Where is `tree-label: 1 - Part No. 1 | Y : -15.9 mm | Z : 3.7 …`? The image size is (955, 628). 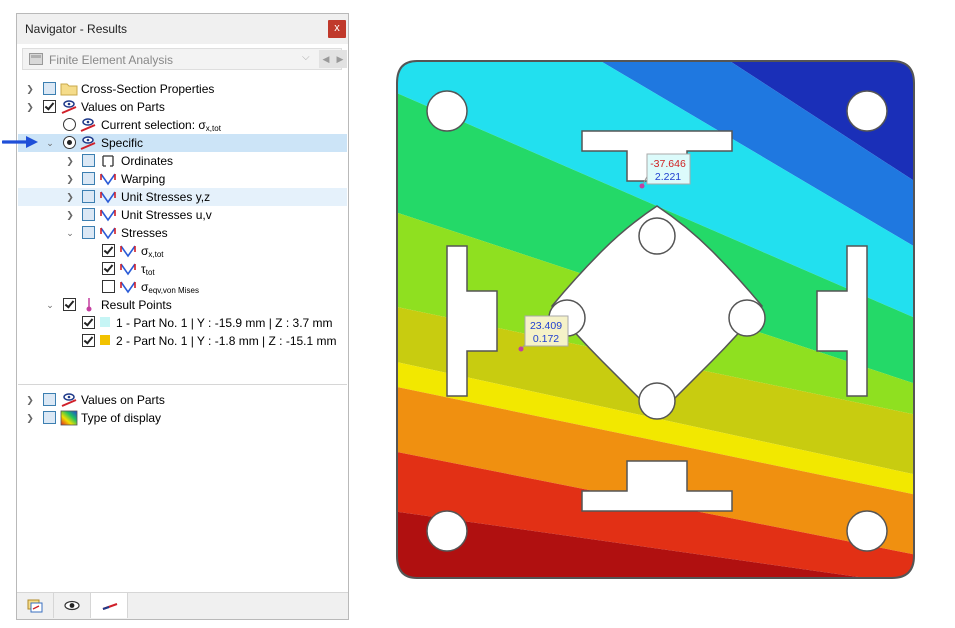
tree-label: 1 - Part No. 1 | Y : -15.9 mm | Z : 3.7 … is located at coordinates (224, 323).